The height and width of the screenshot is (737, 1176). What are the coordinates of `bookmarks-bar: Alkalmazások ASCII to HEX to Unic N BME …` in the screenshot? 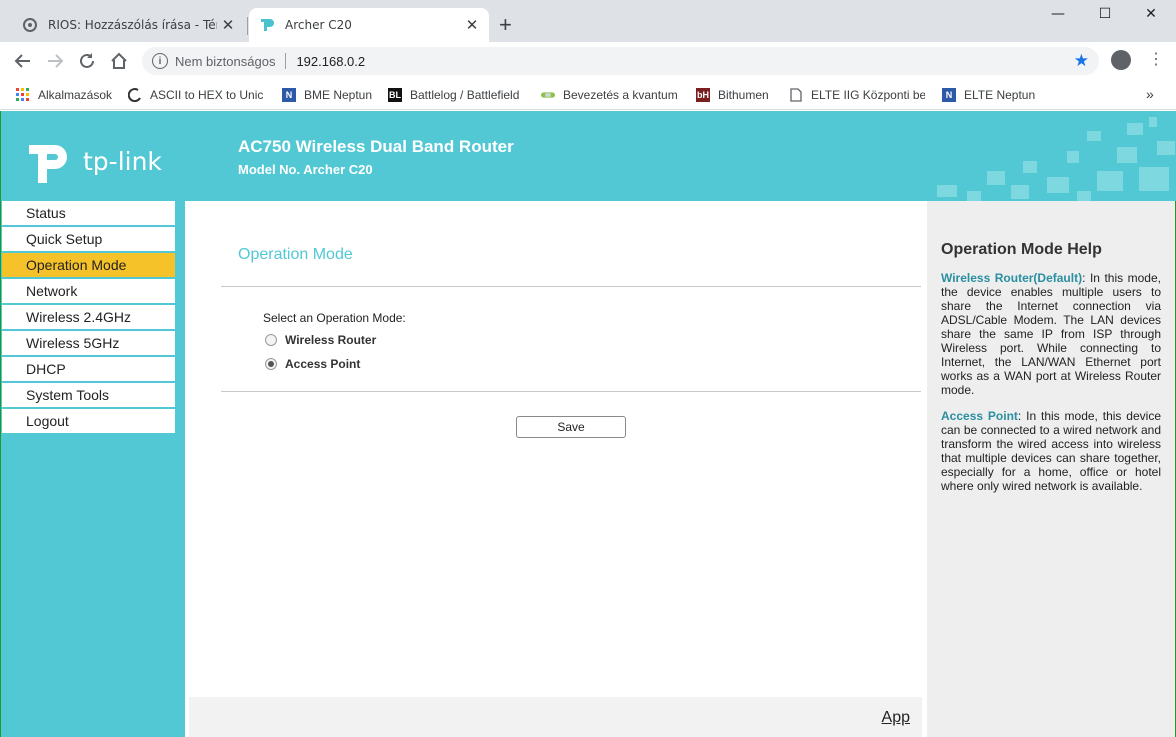 It's located at (588, 95).